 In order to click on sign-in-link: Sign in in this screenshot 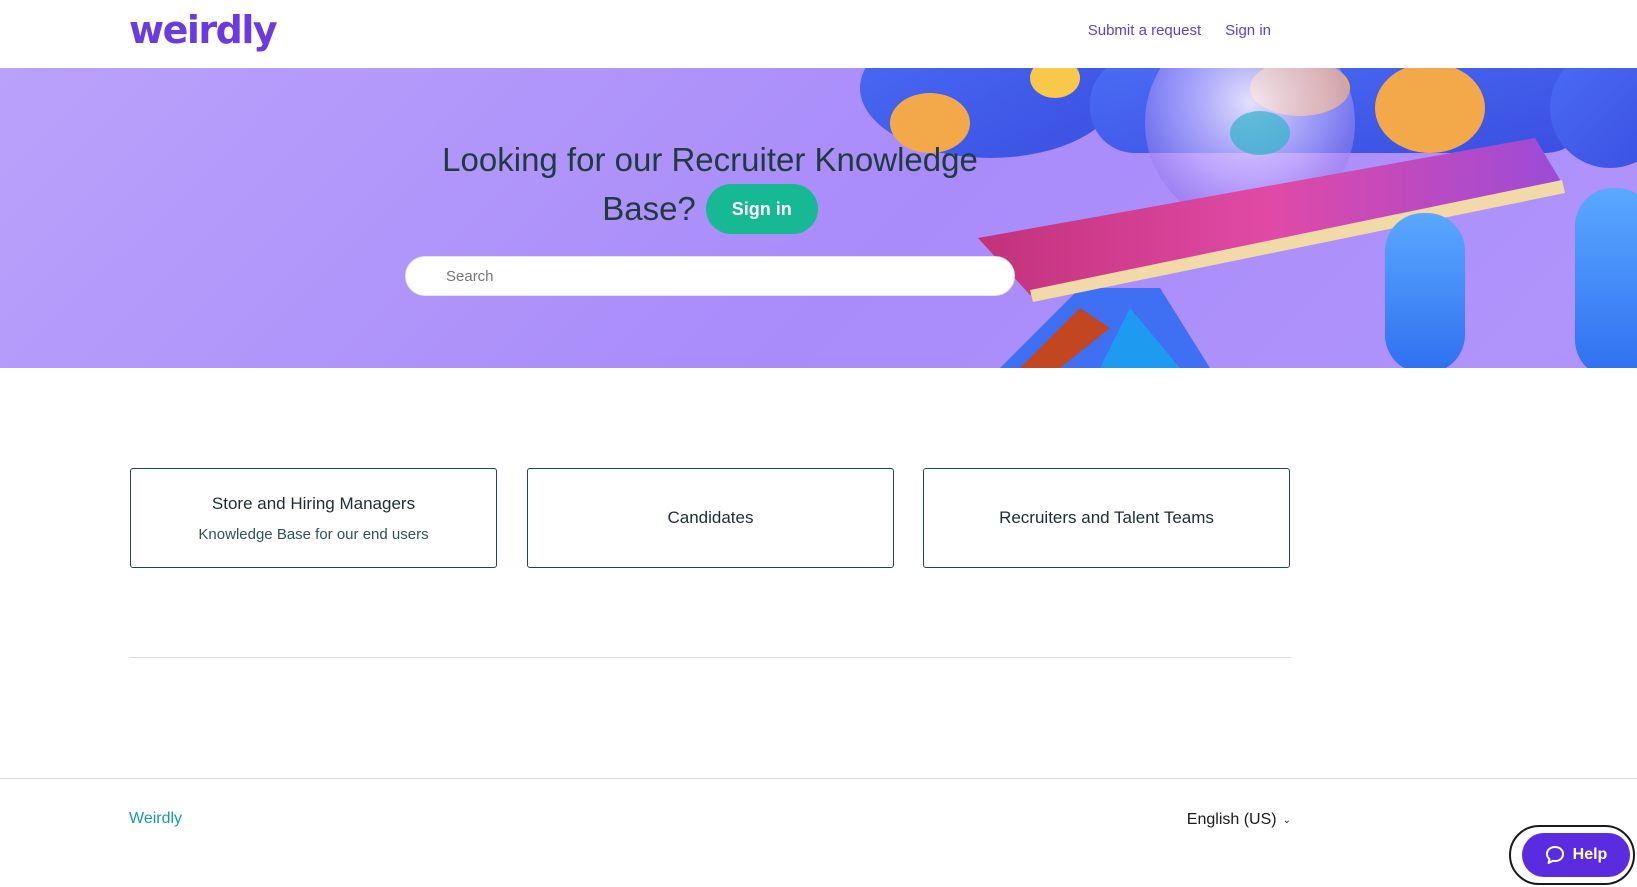, I will do `click(1248, 30)`.